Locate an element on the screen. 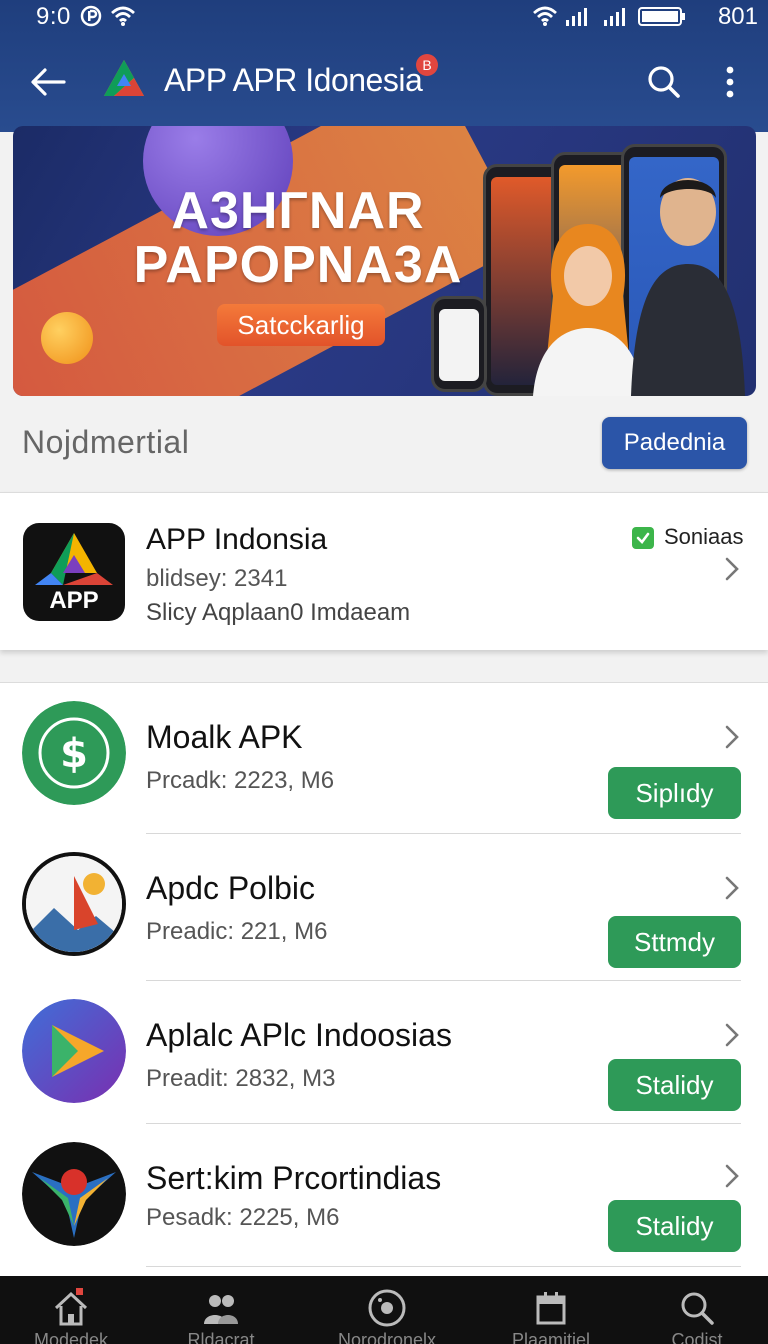 This screenshot has width=768, height=1344. nav-label: Rldacrat is located at coordinates (221, 1337).